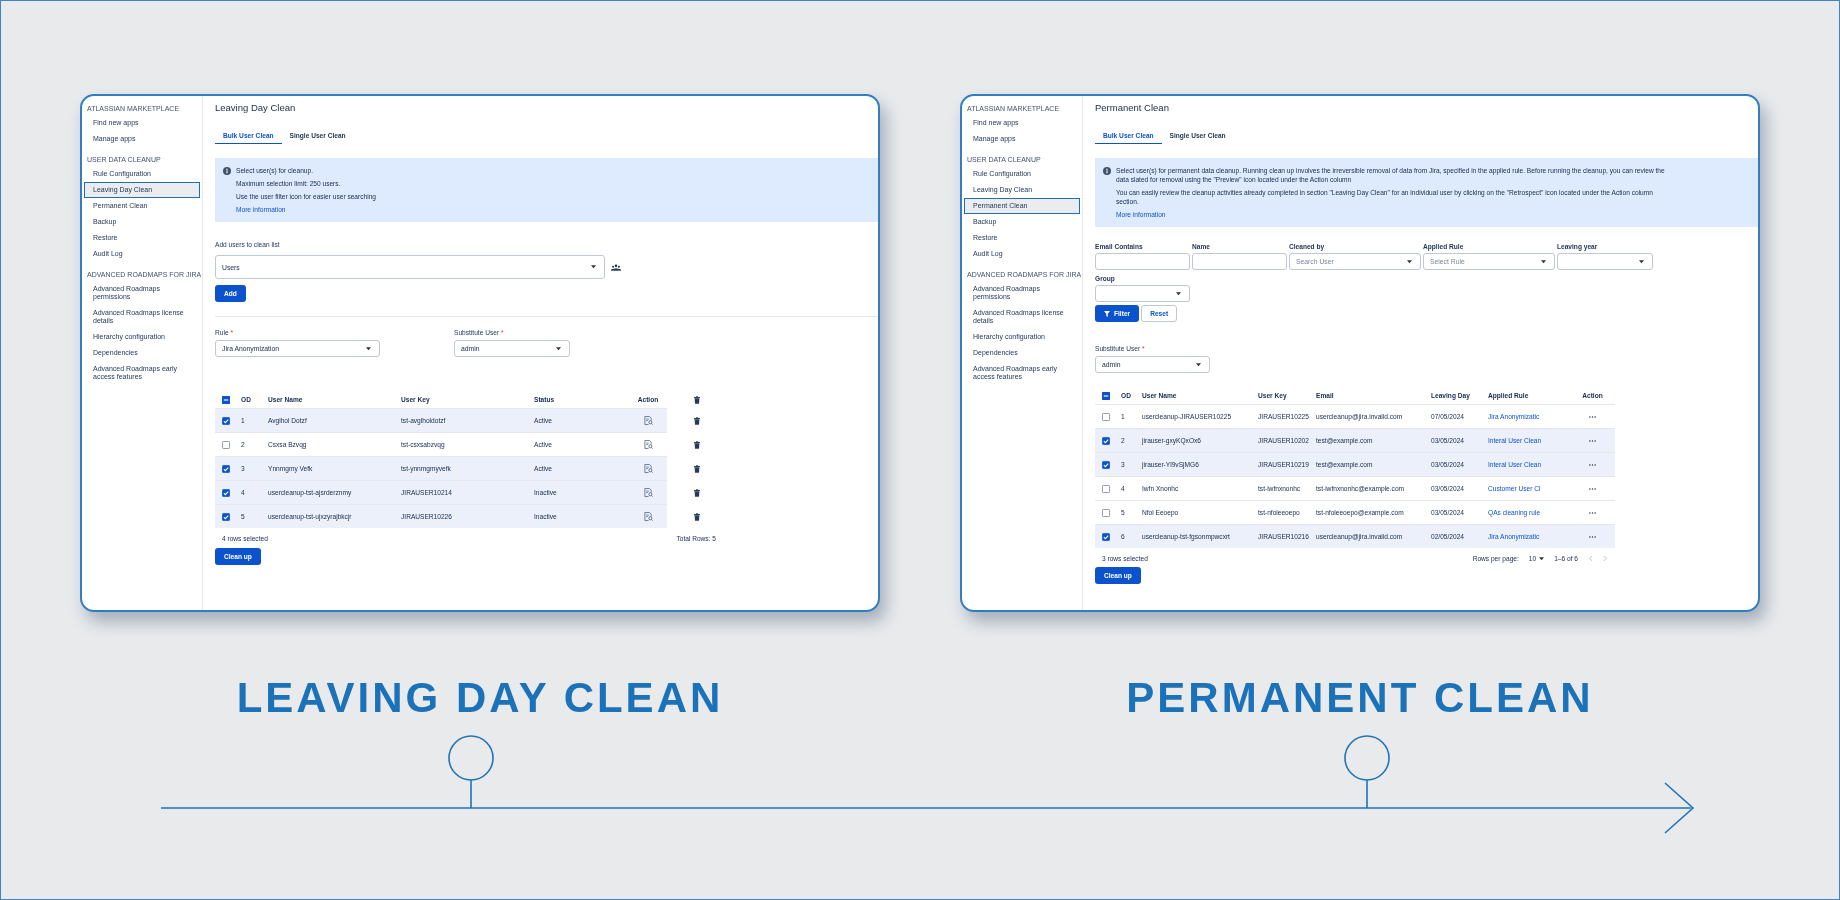  What do you see at coordinates (480, 698) in the screenshot?
I see `section-caption: LEAVING DAY CLEAN` at bounding box center [480, 698].